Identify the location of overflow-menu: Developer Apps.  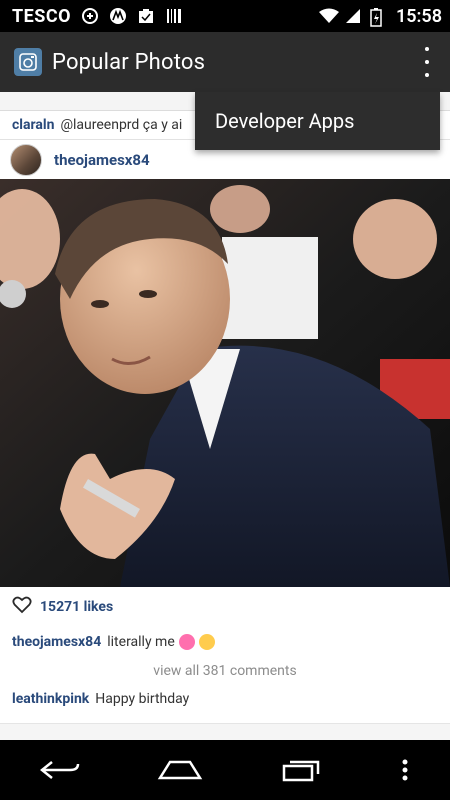
(317, 121).